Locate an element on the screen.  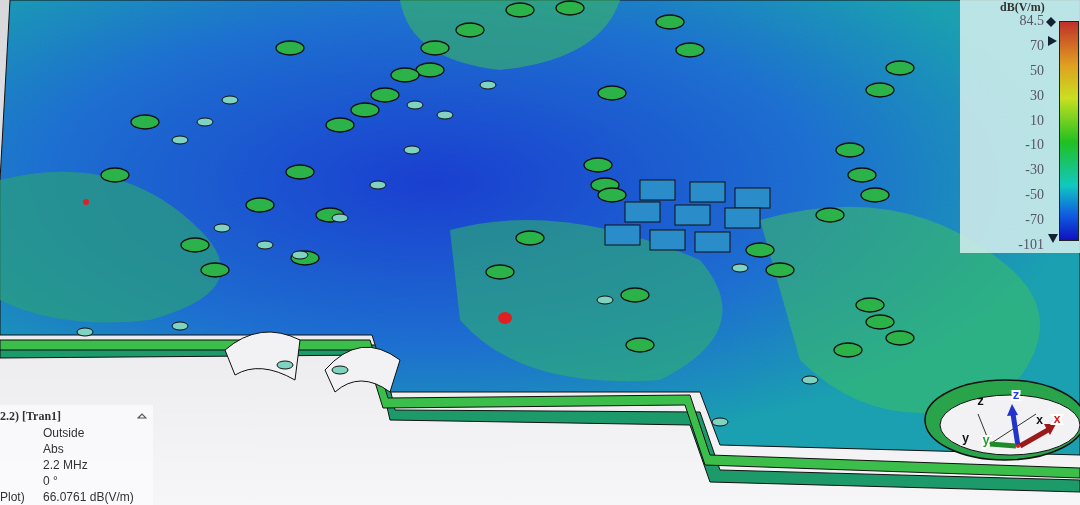
scale-tick-label: -70 is located at coordinates (1034, 220).